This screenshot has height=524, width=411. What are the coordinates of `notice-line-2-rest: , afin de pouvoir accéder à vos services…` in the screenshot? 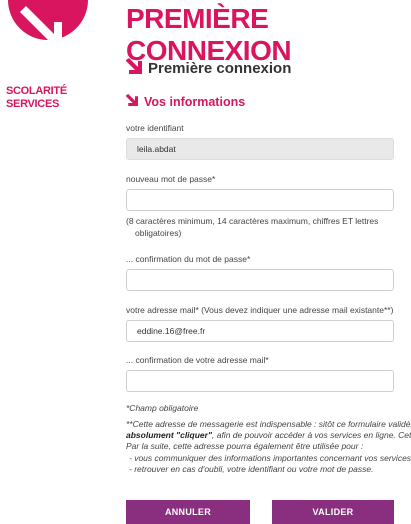 It's located at (311, 435).